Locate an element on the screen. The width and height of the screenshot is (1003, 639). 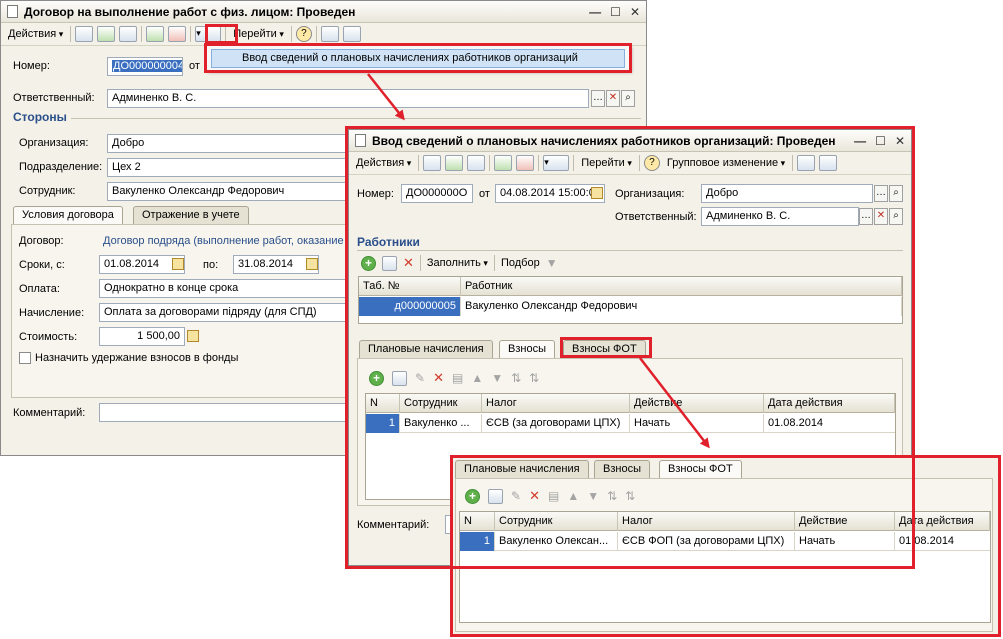
department-label: Подразделение: is located at coordinates (61, 167).